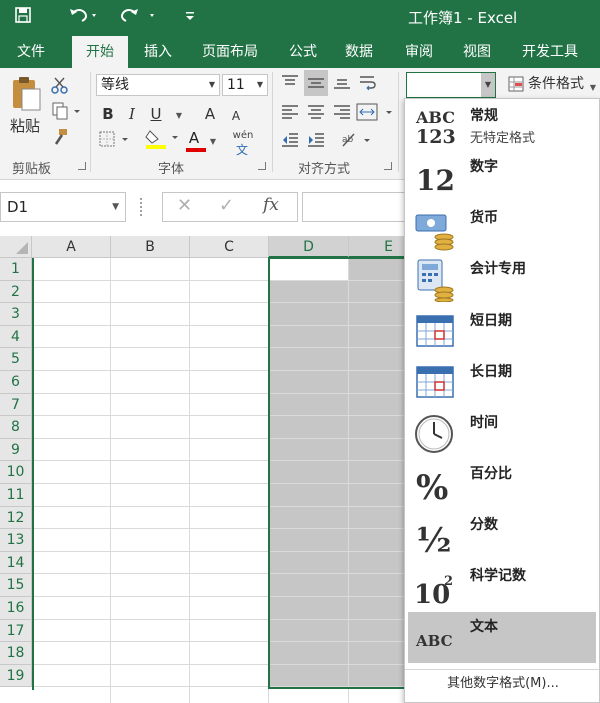  Describe the element at coordinates (83, 18) in the screenshot. I see `undo-icon` at that location.